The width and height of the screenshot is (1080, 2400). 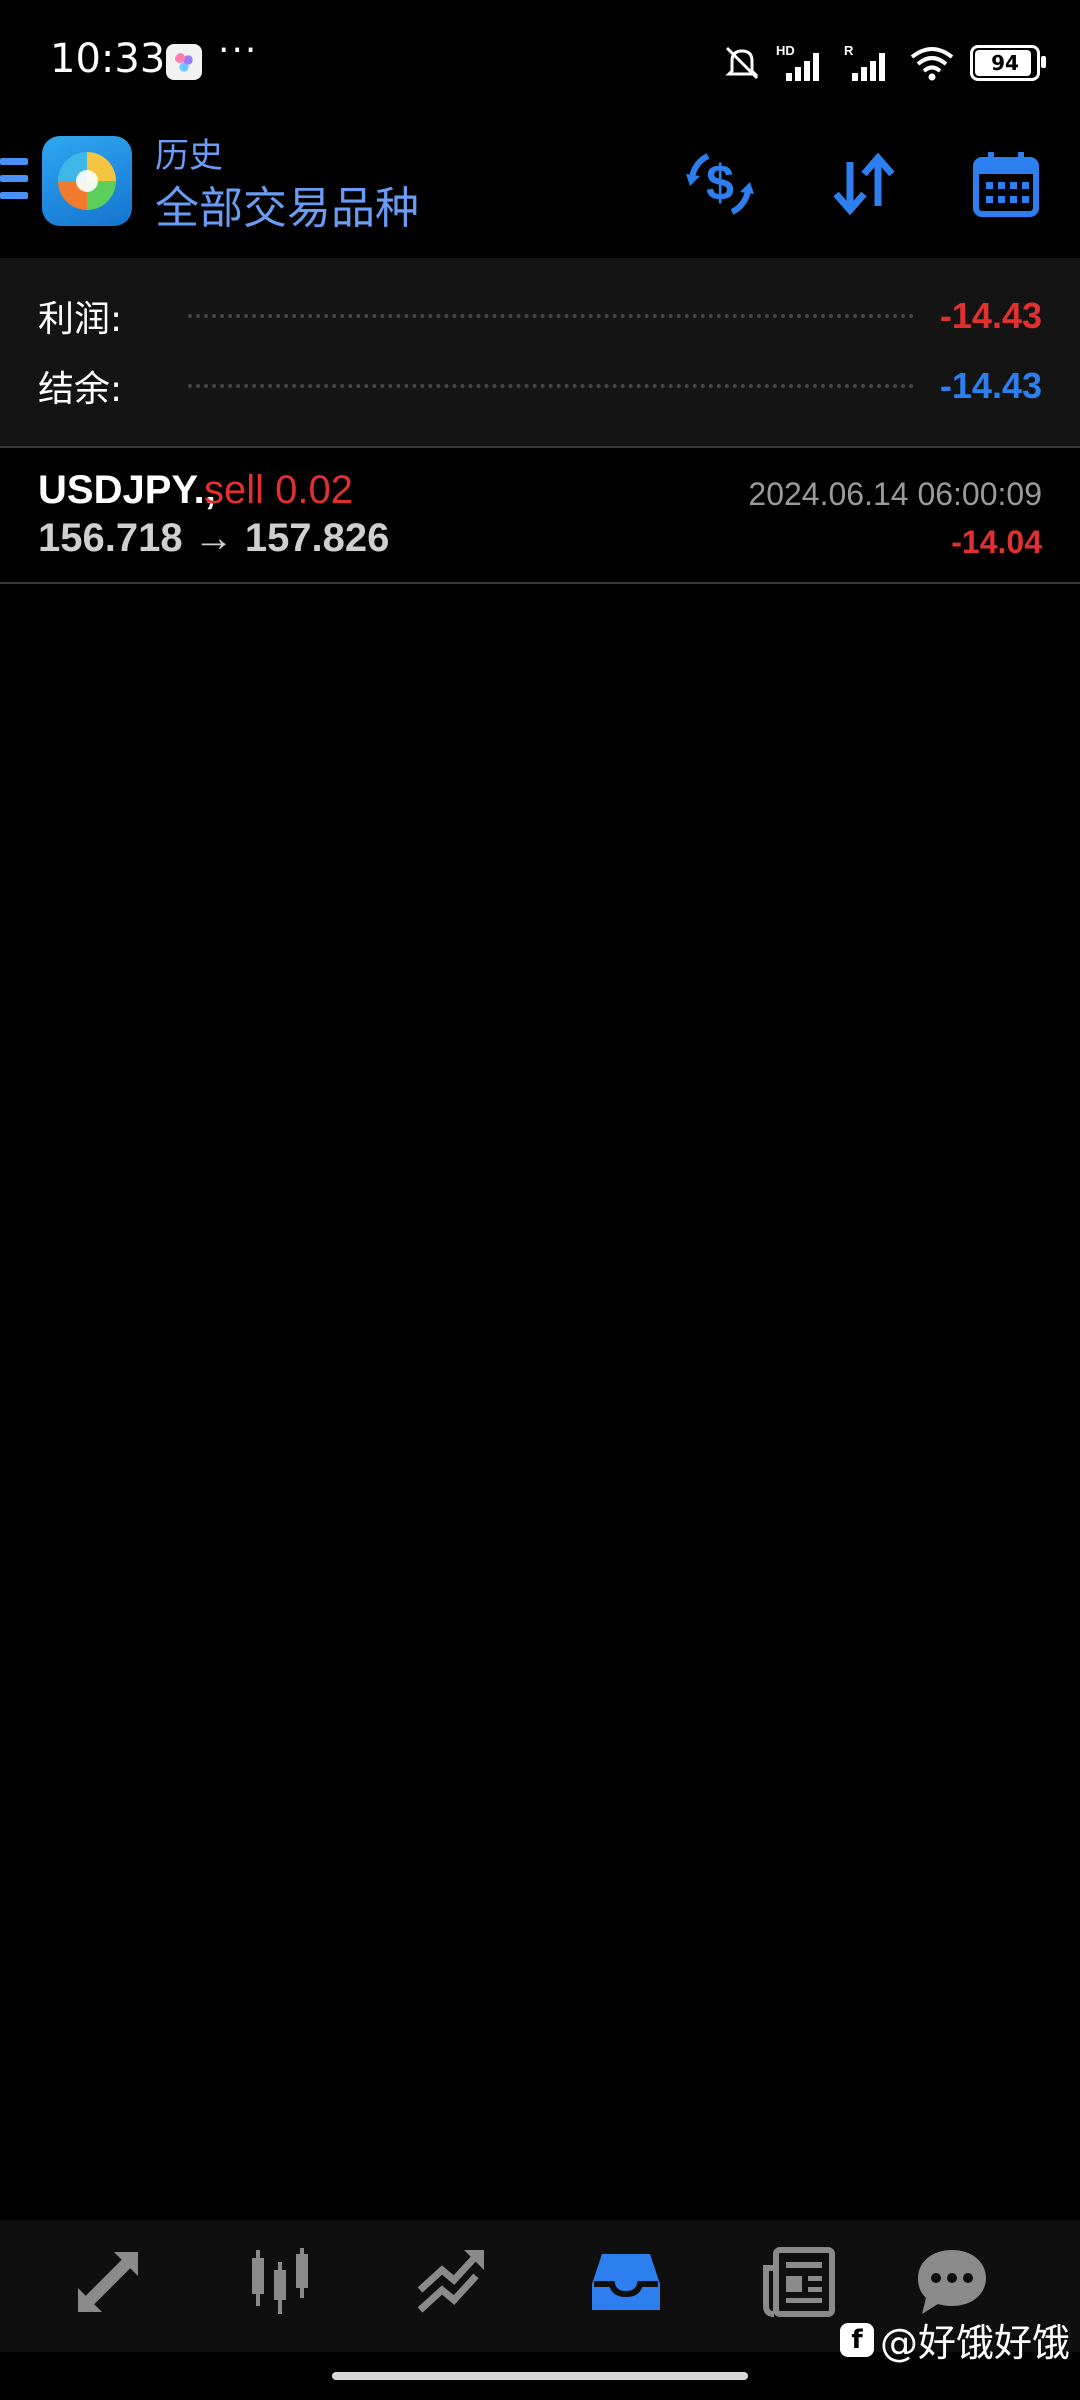 I want to click on trade-profit: -14.04, so click(x=996, y=542).